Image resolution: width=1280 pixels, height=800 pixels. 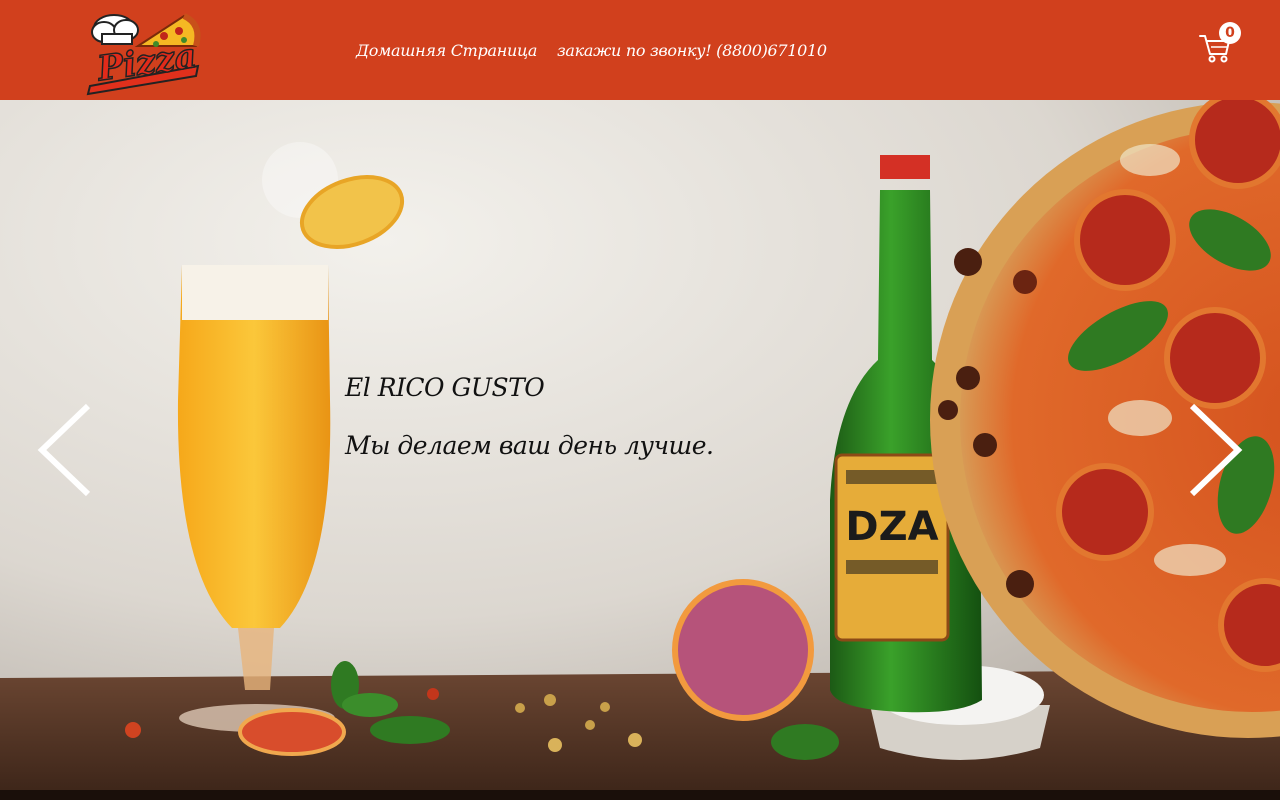 What do you see at coordinates (446, 51) in the screenshot?
I see `nav-home-link: Домашняя Страница` at bounding box center [446, 51].